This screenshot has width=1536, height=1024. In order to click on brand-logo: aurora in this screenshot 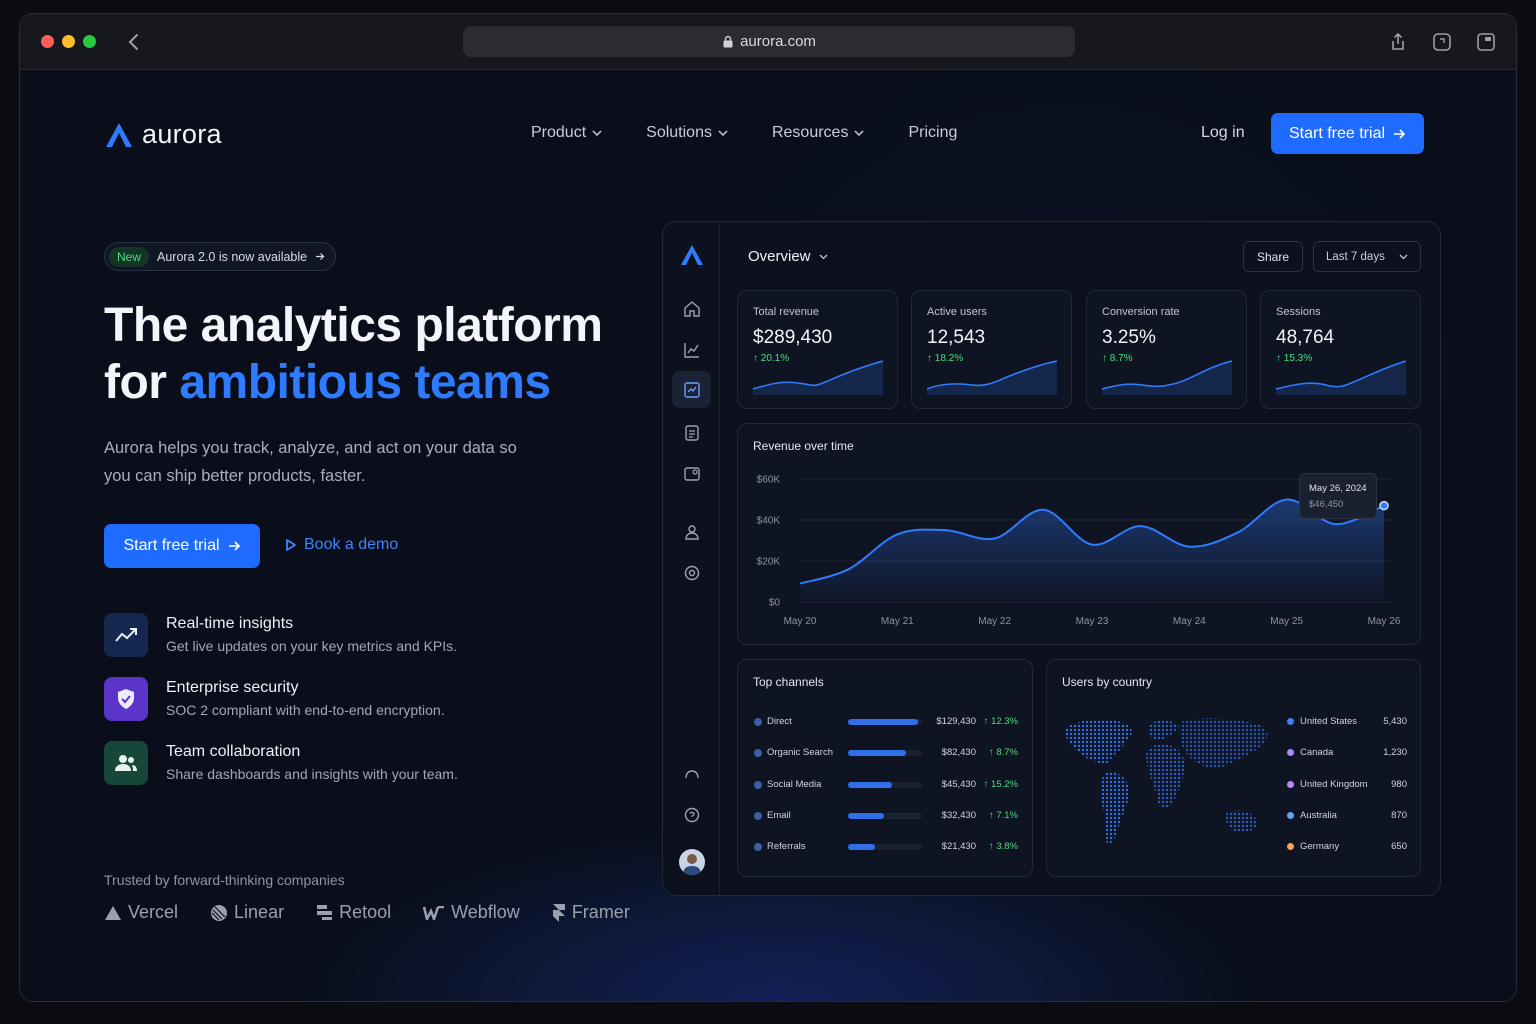, I will do `click(163, 134)`.